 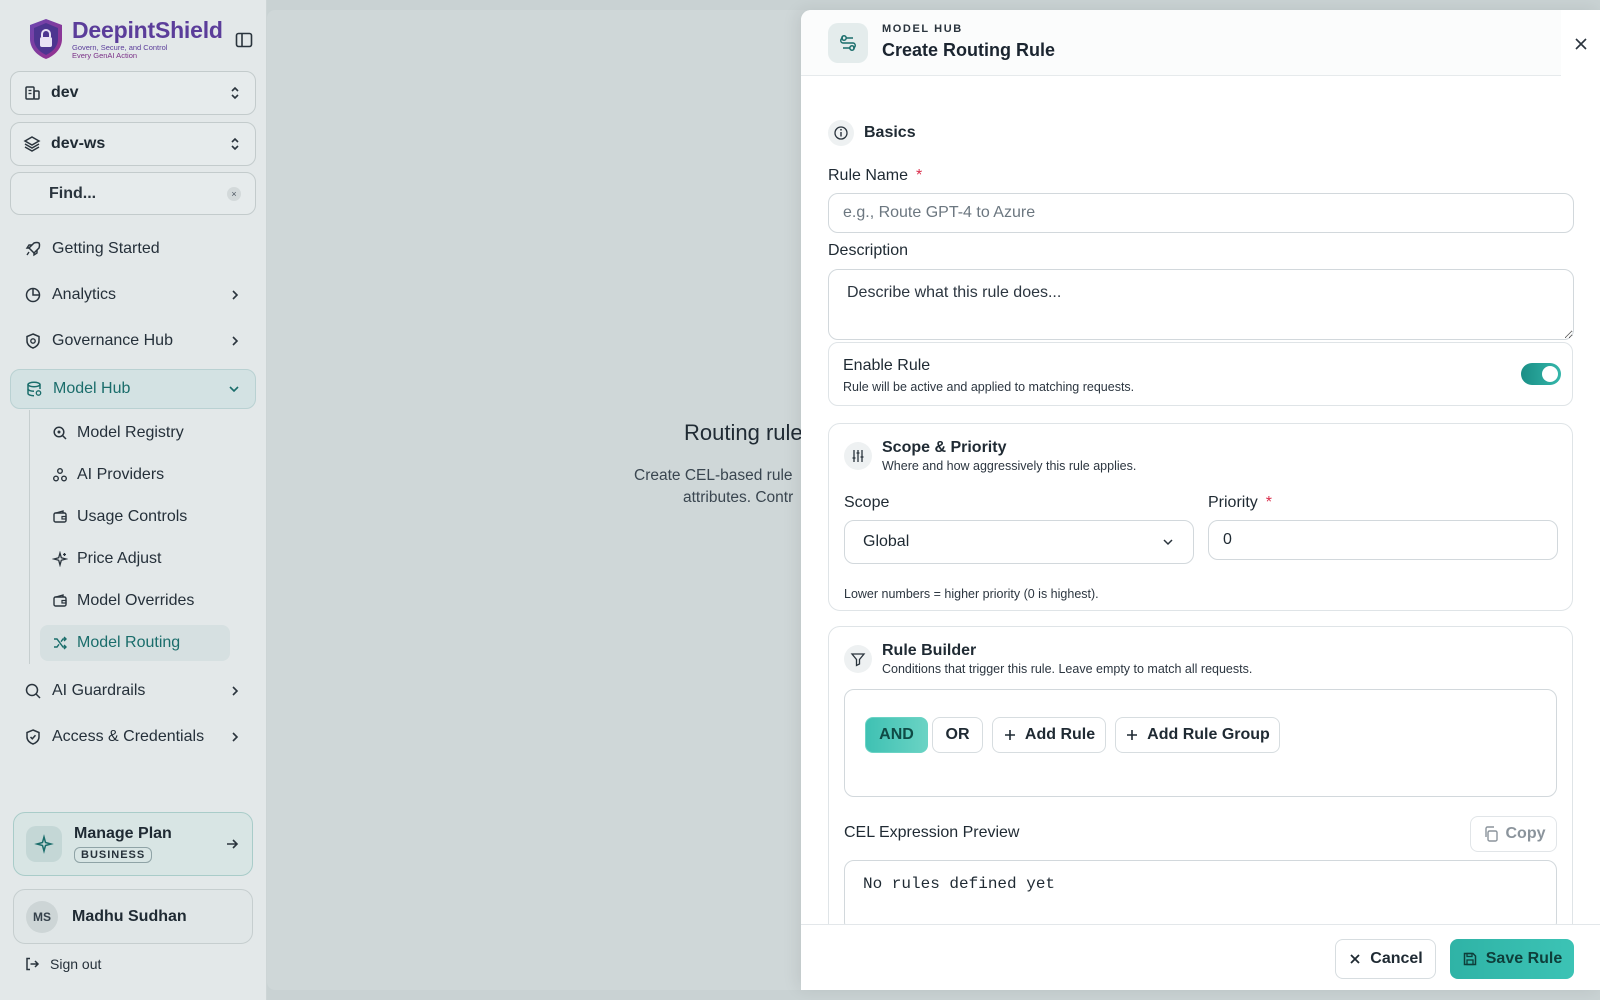 What do you see at coordinates (60, 475) in the screenshot?
I see `network-icon` at bounding box center [60, 475].